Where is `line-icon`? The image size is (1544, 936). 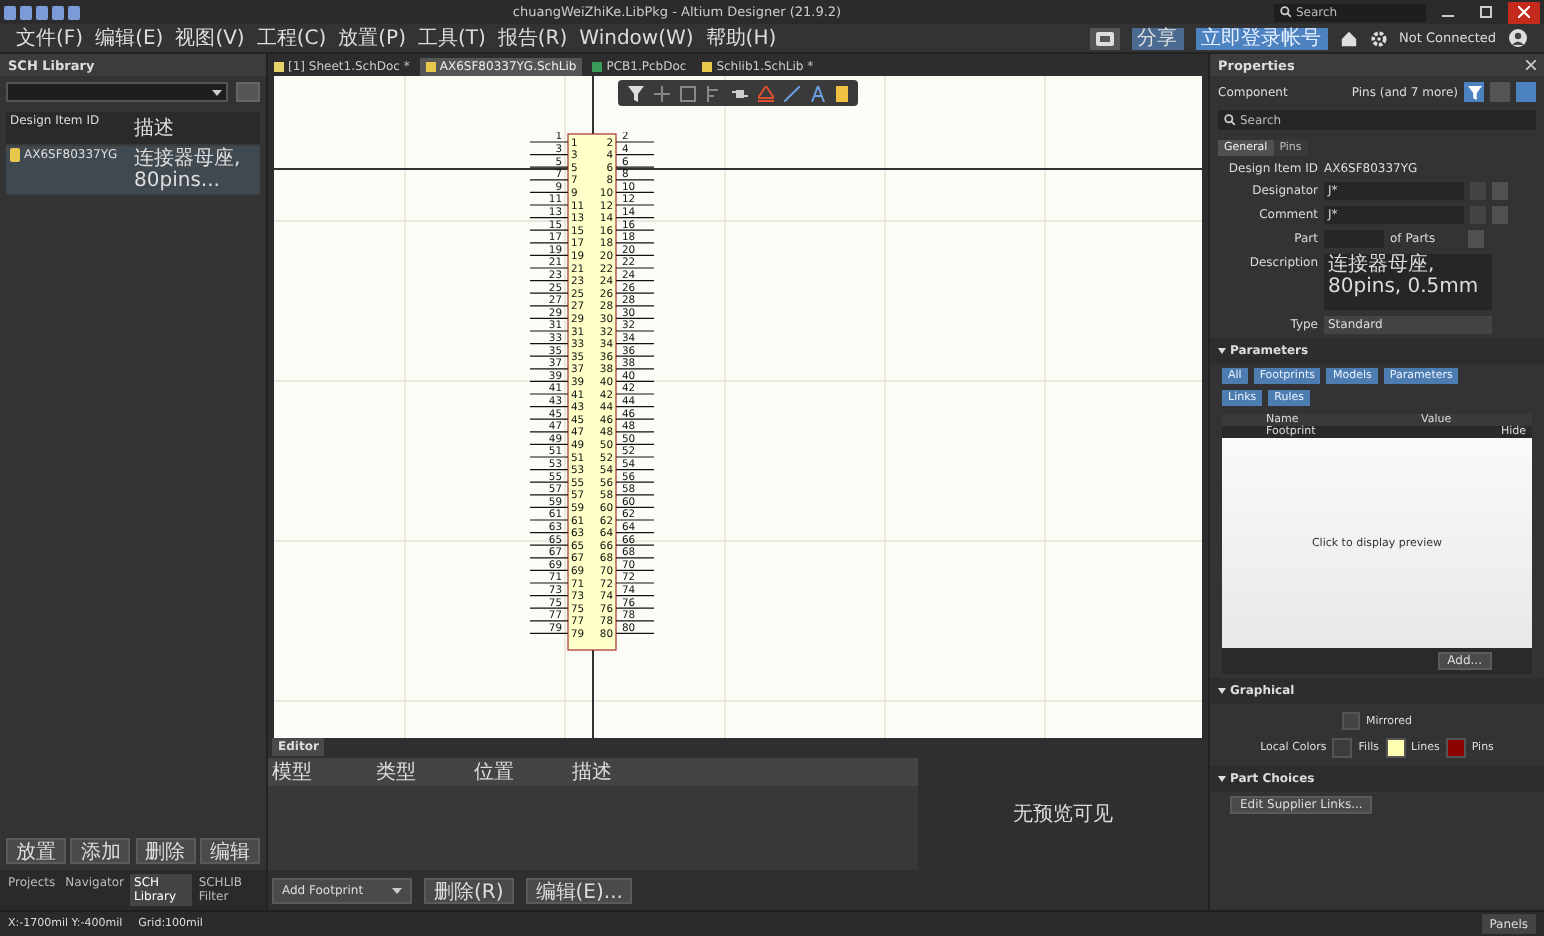 line-icon is located at coordinates (792, 93).